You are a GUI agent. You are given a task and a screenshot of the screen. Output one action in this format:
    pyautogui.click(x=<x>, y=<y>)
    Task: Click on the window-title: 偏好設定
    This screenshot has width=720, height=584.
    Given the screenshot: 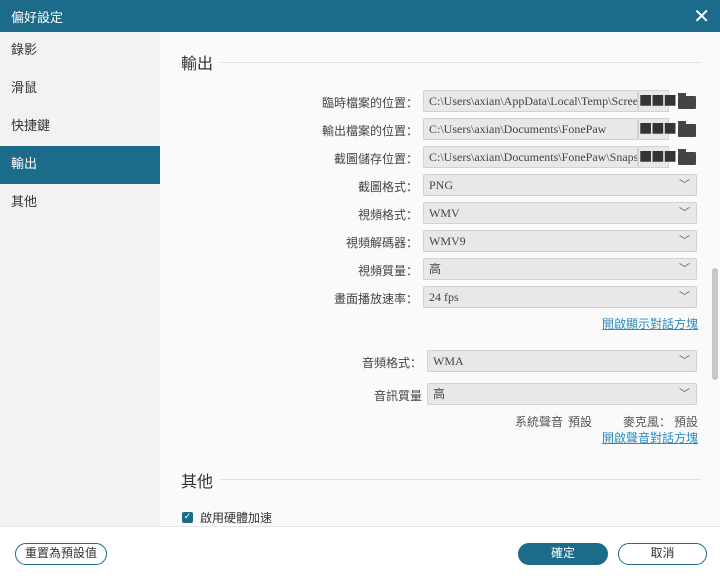 What is the action you would take?
    pyautogui.click(x=37, y=18)
    